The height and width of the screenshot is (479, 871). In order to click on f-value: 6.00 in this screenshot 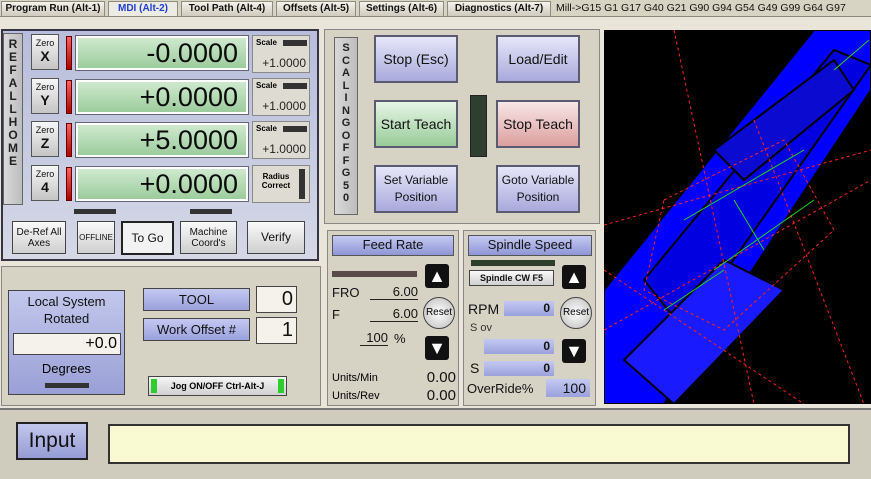, I will do `click(394, 314)`.